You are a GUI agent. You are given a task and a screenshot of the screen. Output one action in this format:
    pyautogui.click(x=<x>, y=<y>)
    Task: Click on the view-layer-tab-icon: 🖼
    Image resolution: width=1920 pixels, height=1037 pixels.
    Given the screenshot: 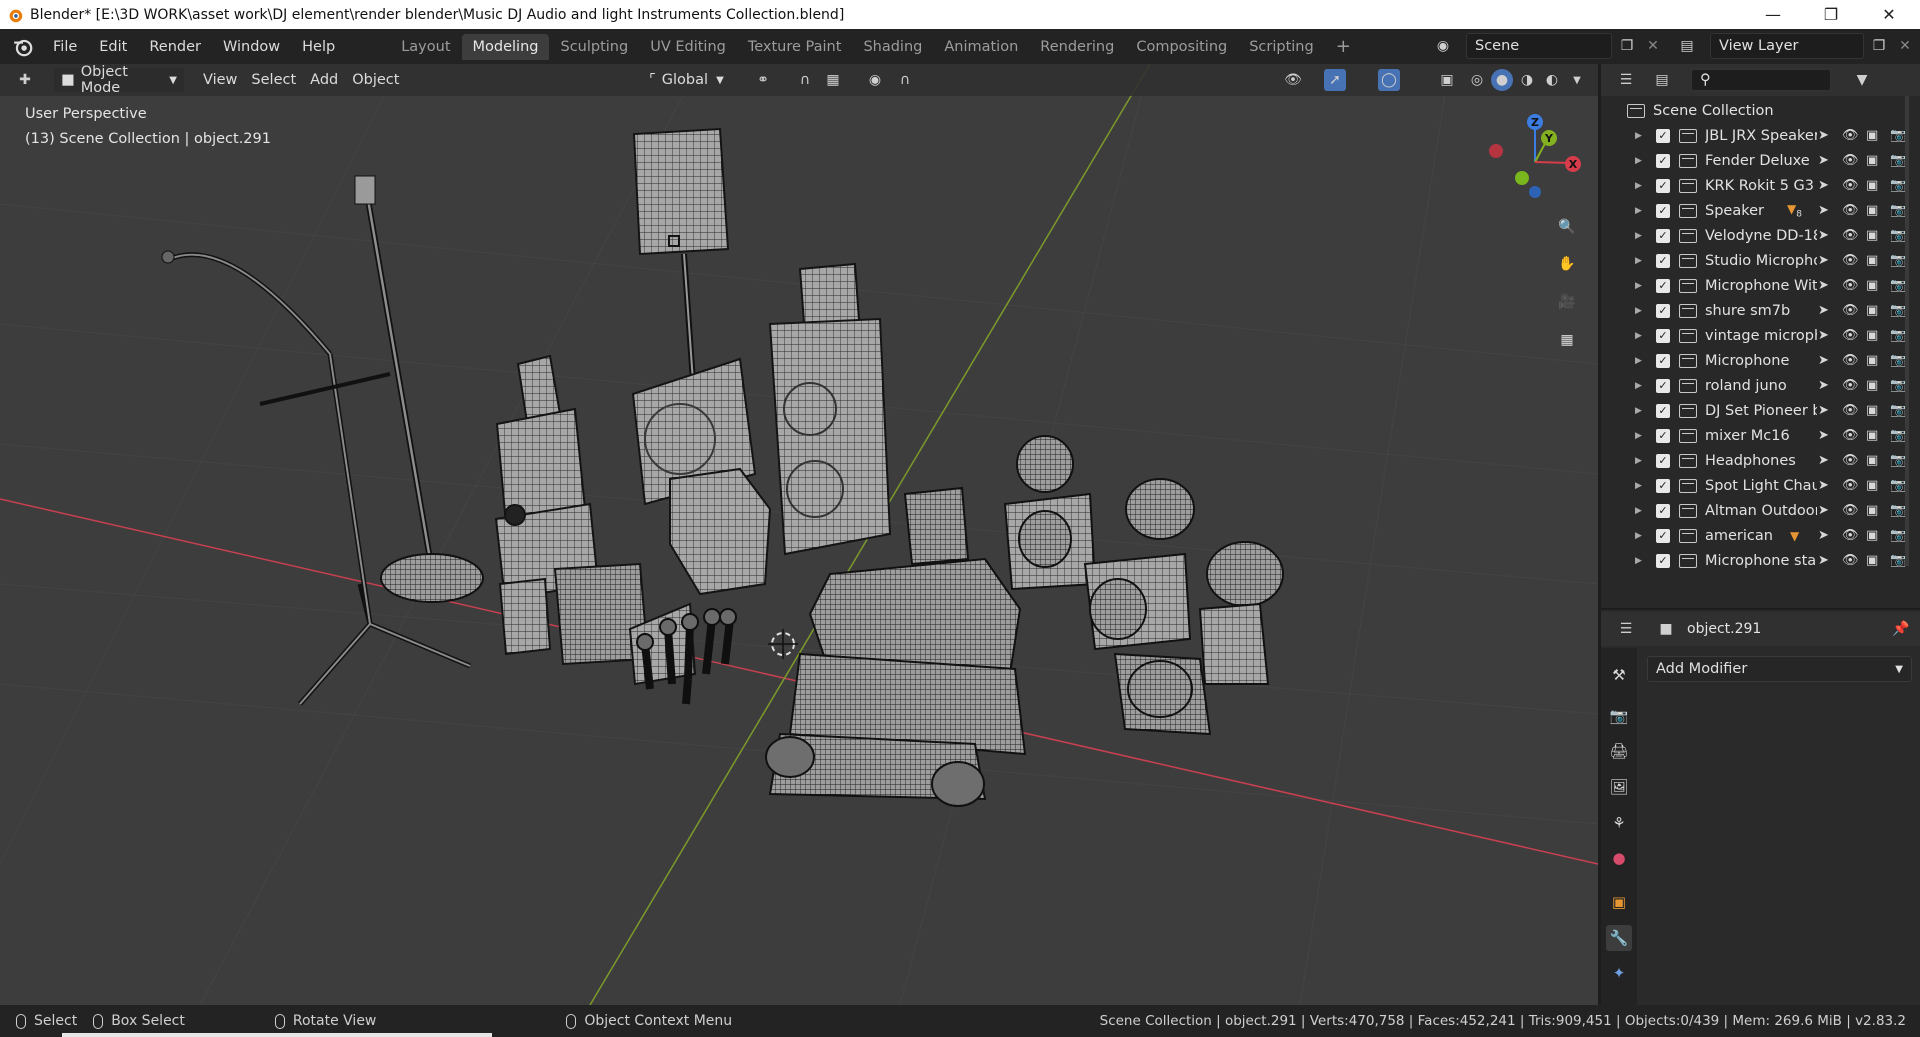 What is the action you would take?
    pyautogui.click(x=1619, y=787)
    